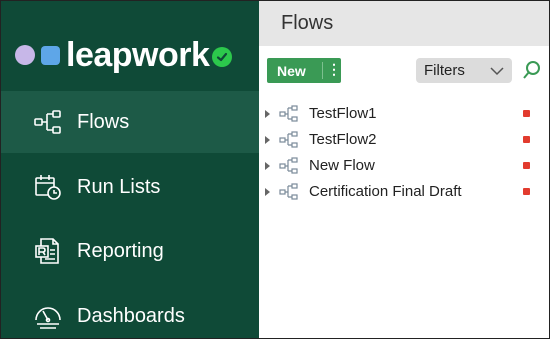 This screenshot has height=339, width=550. What do you see at coordinates (48, 187) in the screenshot?
I see `run-lists-icon` at bounding box center [48, 187].